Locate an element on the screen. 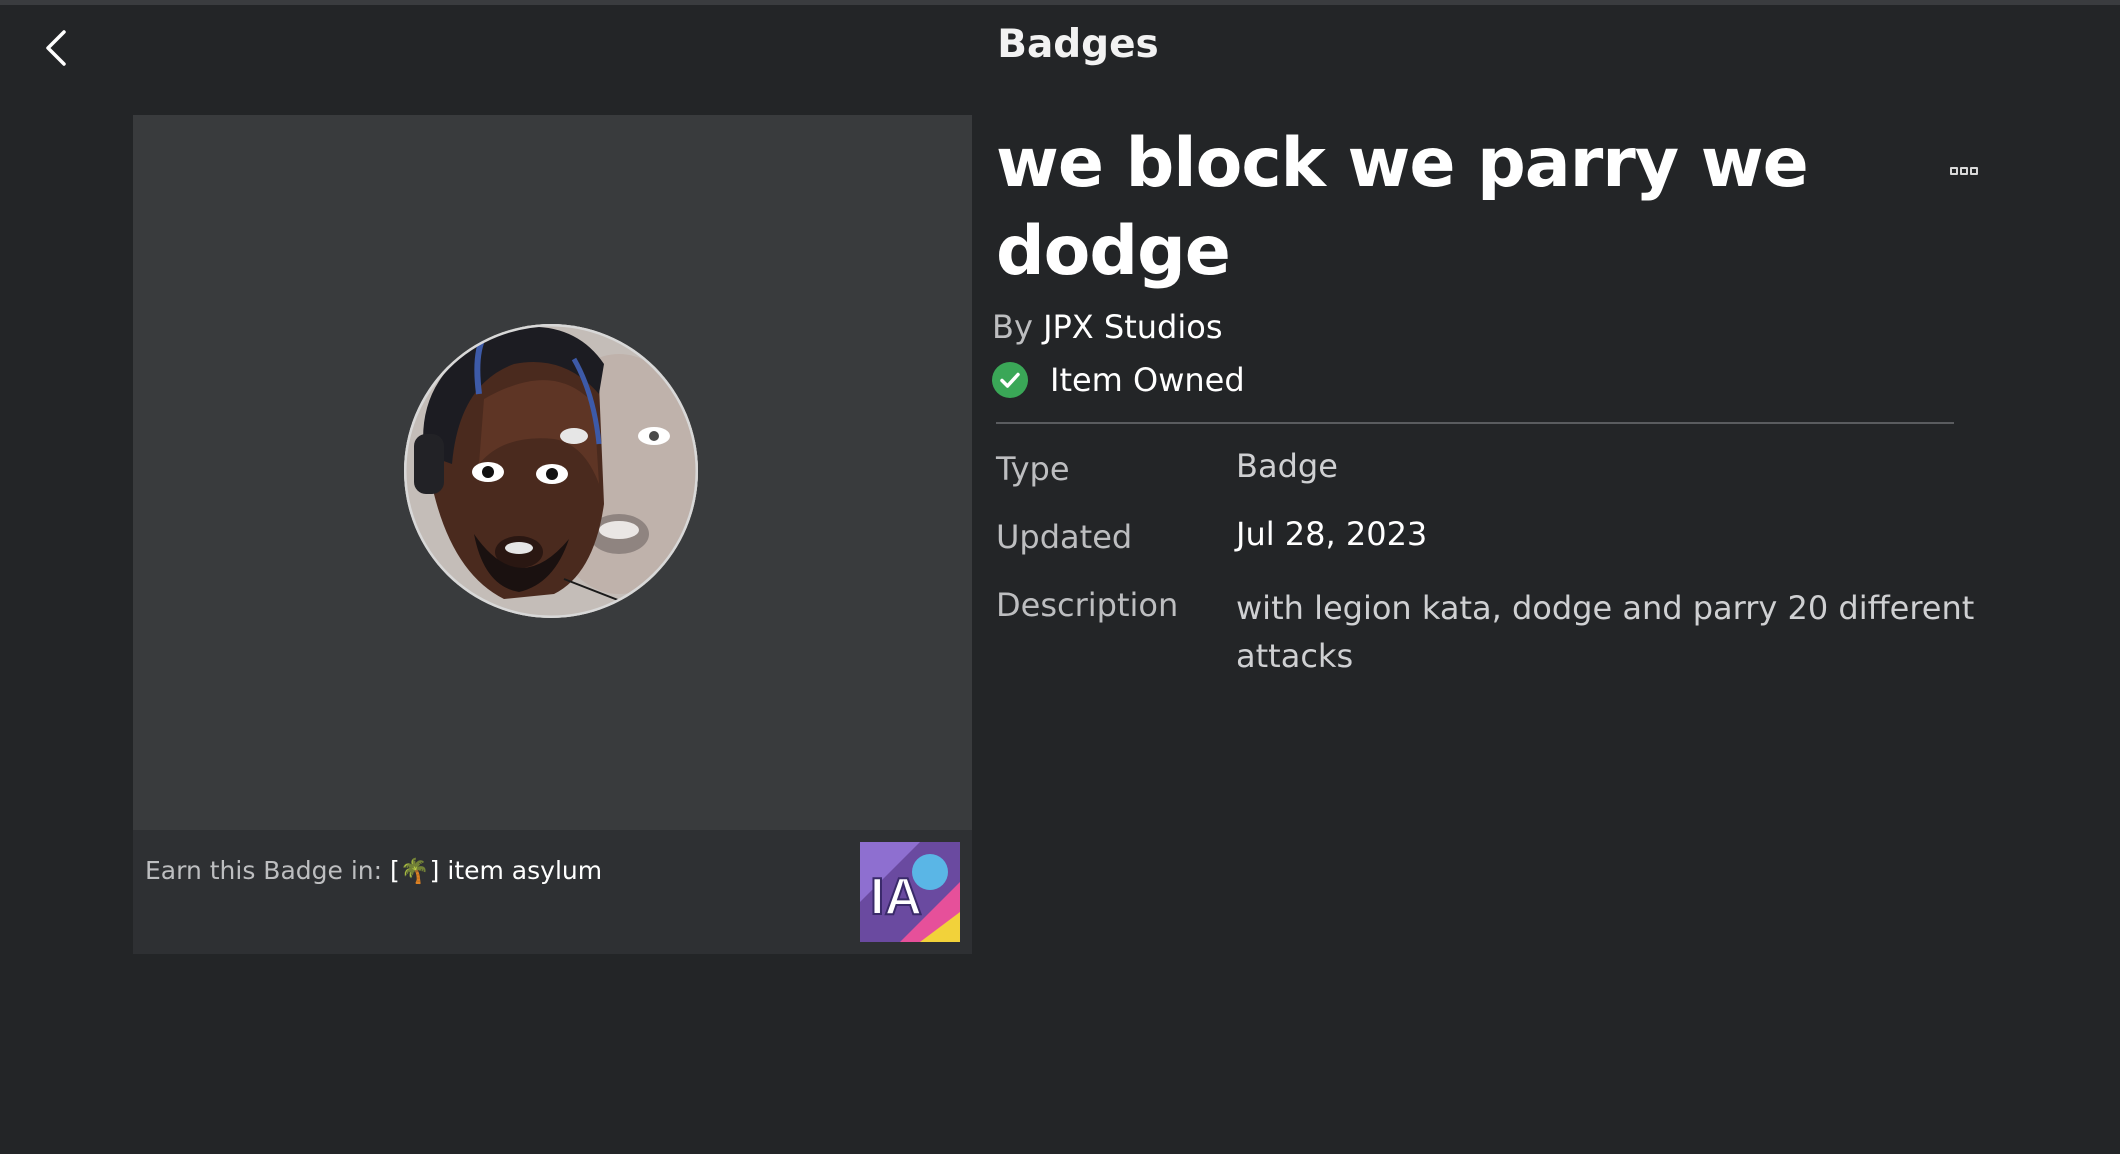  game-link: [🌴] item asylum is located at coordinates (496, 870).